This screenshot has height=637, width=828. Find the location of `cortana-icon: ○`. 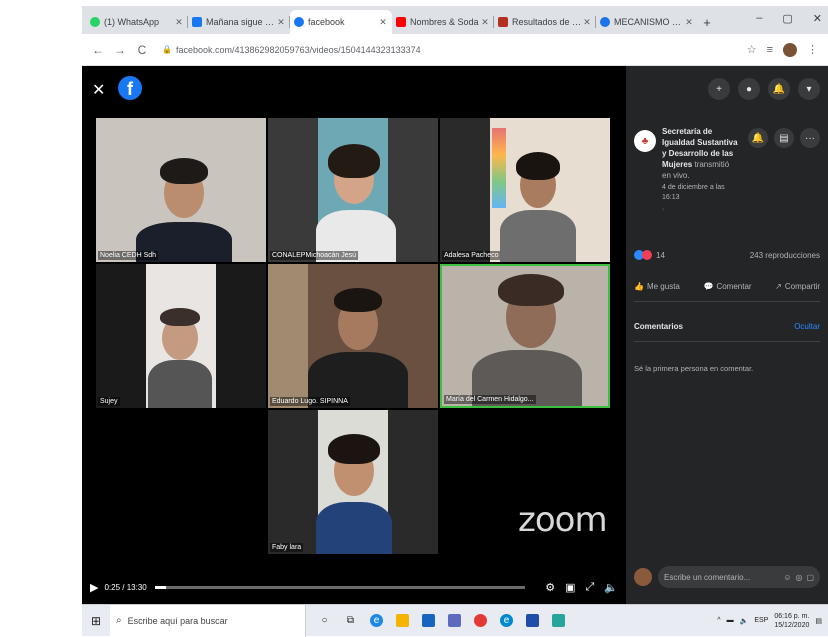

cortana-icon: ○ is located at coordinates (324, 620).